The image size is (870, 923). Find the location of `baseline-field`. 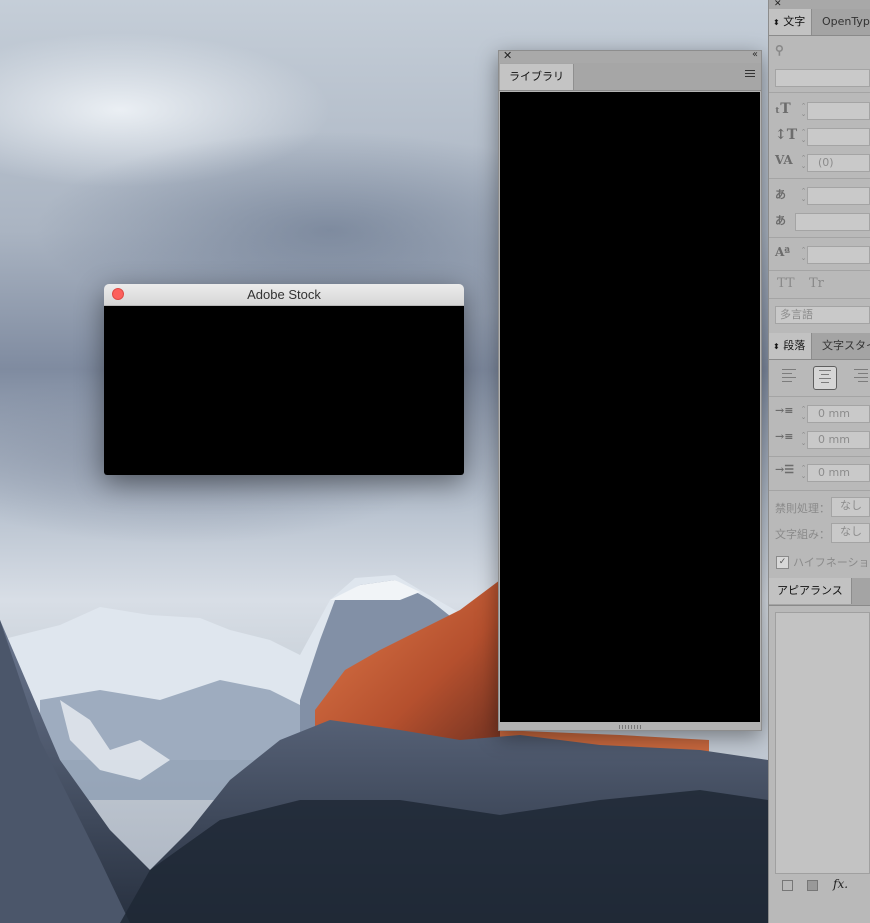

baseline-field is located at coordinates (838, 255).